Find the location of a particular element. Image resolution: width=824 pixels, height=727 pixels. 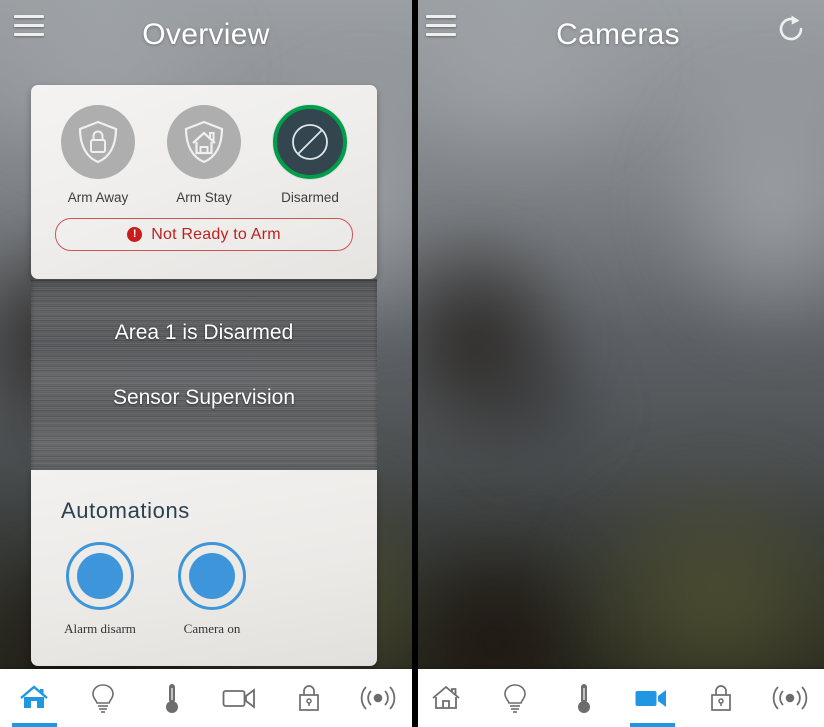

arm-stay-label: Arm Stay is located at coordinates (204, 197).